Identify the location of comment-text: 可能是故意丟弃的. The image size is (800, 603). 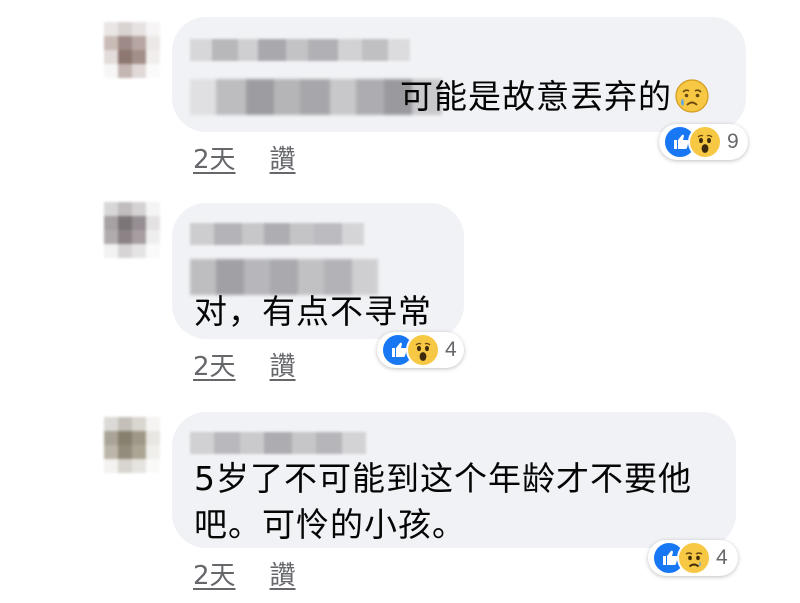
(555, 97).